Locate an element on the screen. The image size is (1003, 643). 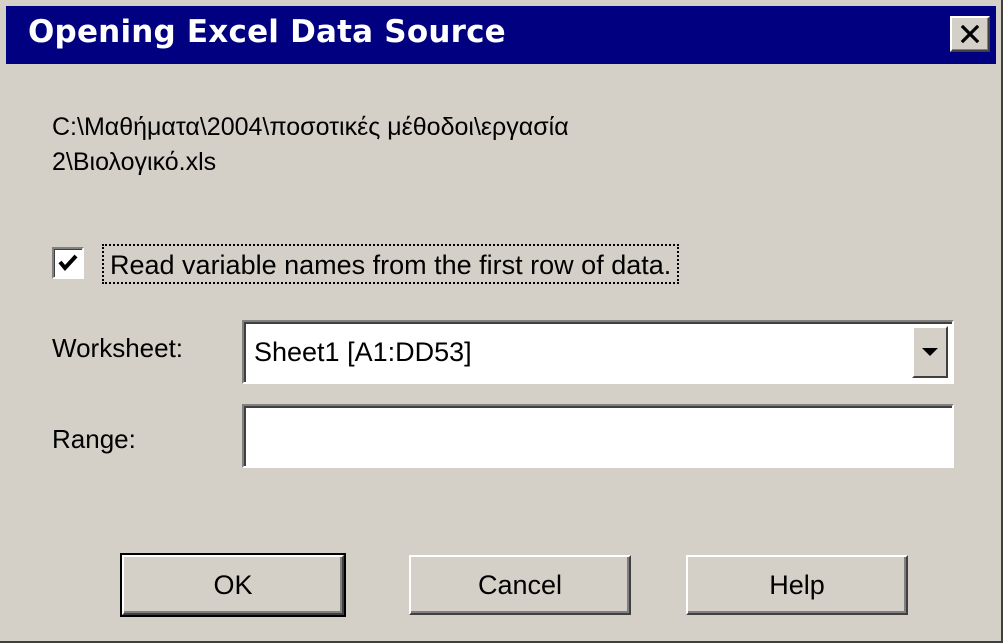
checkmark-icon is located at coordinates (68, 263).